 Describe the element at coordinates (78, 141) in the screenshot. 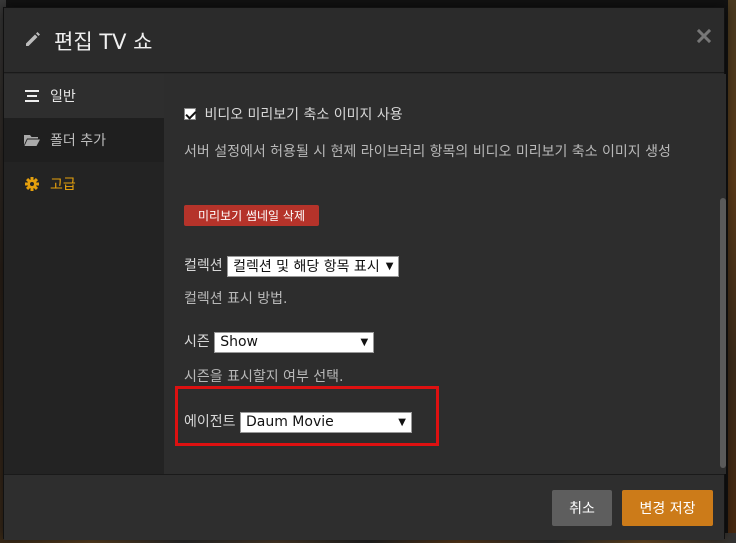

I see `sidebar-item-label: 폴더 추가` at that location.